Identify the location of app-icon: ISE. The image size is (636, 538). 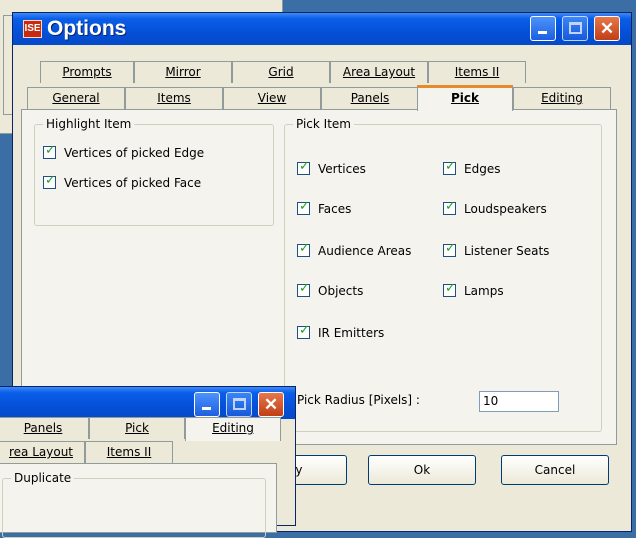
(32, 29).